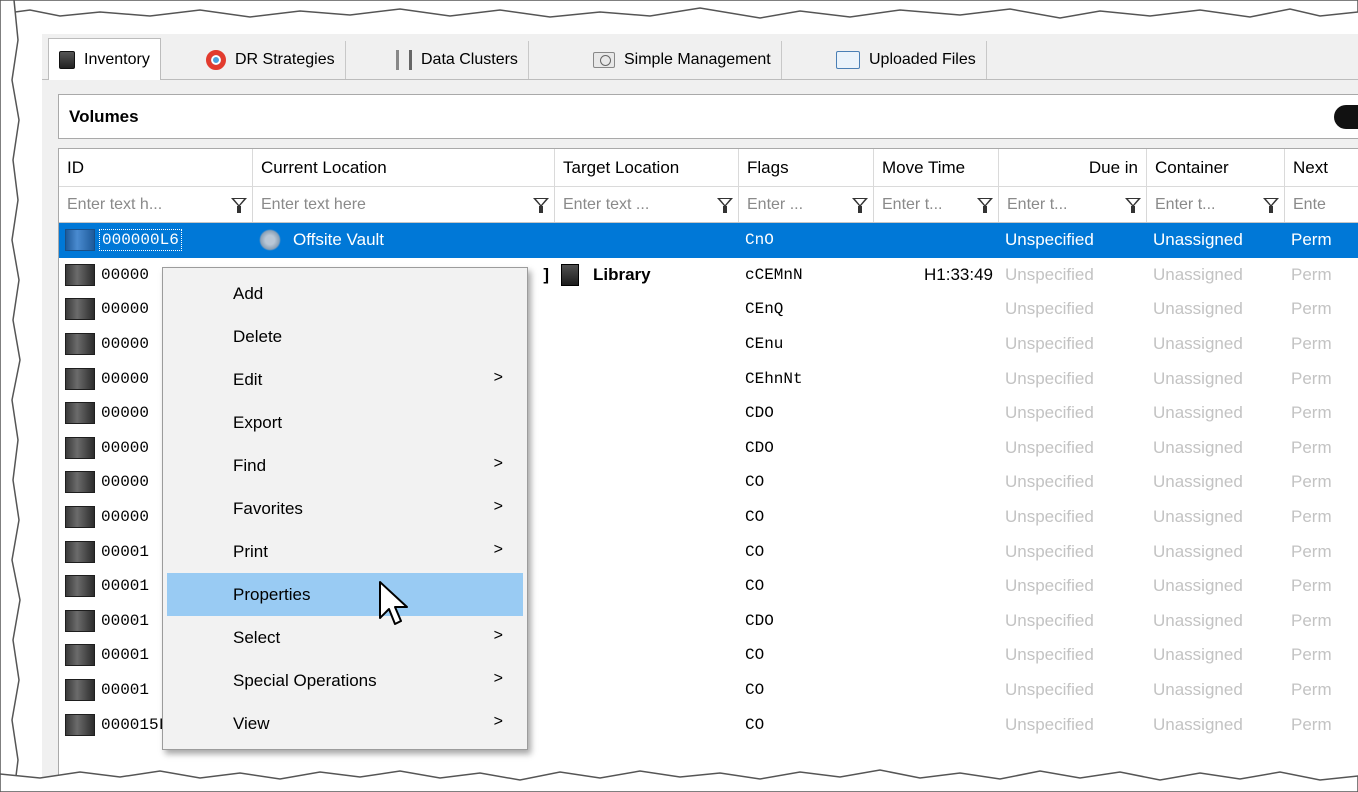  What do you see at coordinates (104, 116) in the screenshot?
I see `panel-title: Volumes` at bounding box center [104, 116].